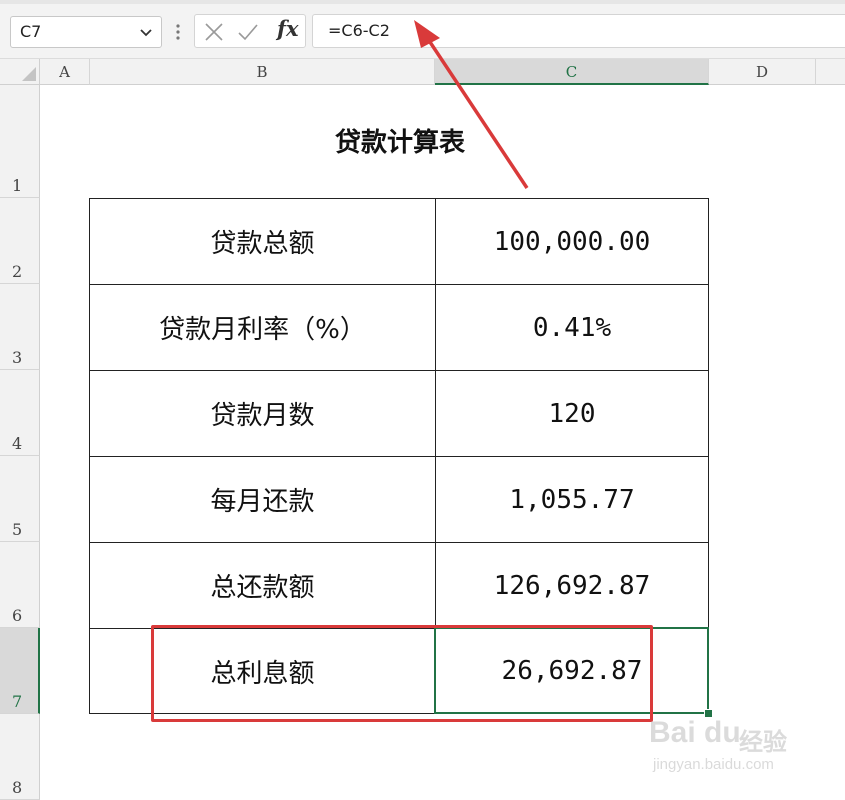 This screenshot has width=845, height=800. Describe the element at coordinates (262, 585) in the screenshot. I see `cell-b6: 总还款额` at that location.